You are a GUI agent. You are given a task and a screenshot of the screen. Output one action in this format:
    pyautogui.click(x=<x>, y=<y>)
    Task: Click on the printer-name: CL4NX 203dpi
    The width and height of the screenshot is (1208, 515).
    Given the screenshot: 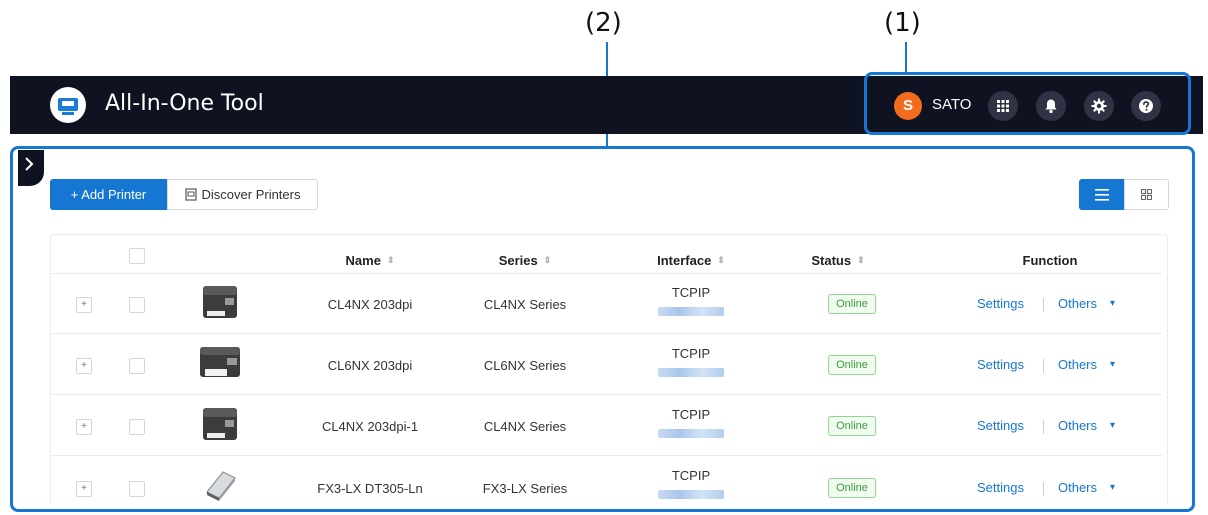 What is the action you would take?
    pyautogui.click(x=370, y=304)
    